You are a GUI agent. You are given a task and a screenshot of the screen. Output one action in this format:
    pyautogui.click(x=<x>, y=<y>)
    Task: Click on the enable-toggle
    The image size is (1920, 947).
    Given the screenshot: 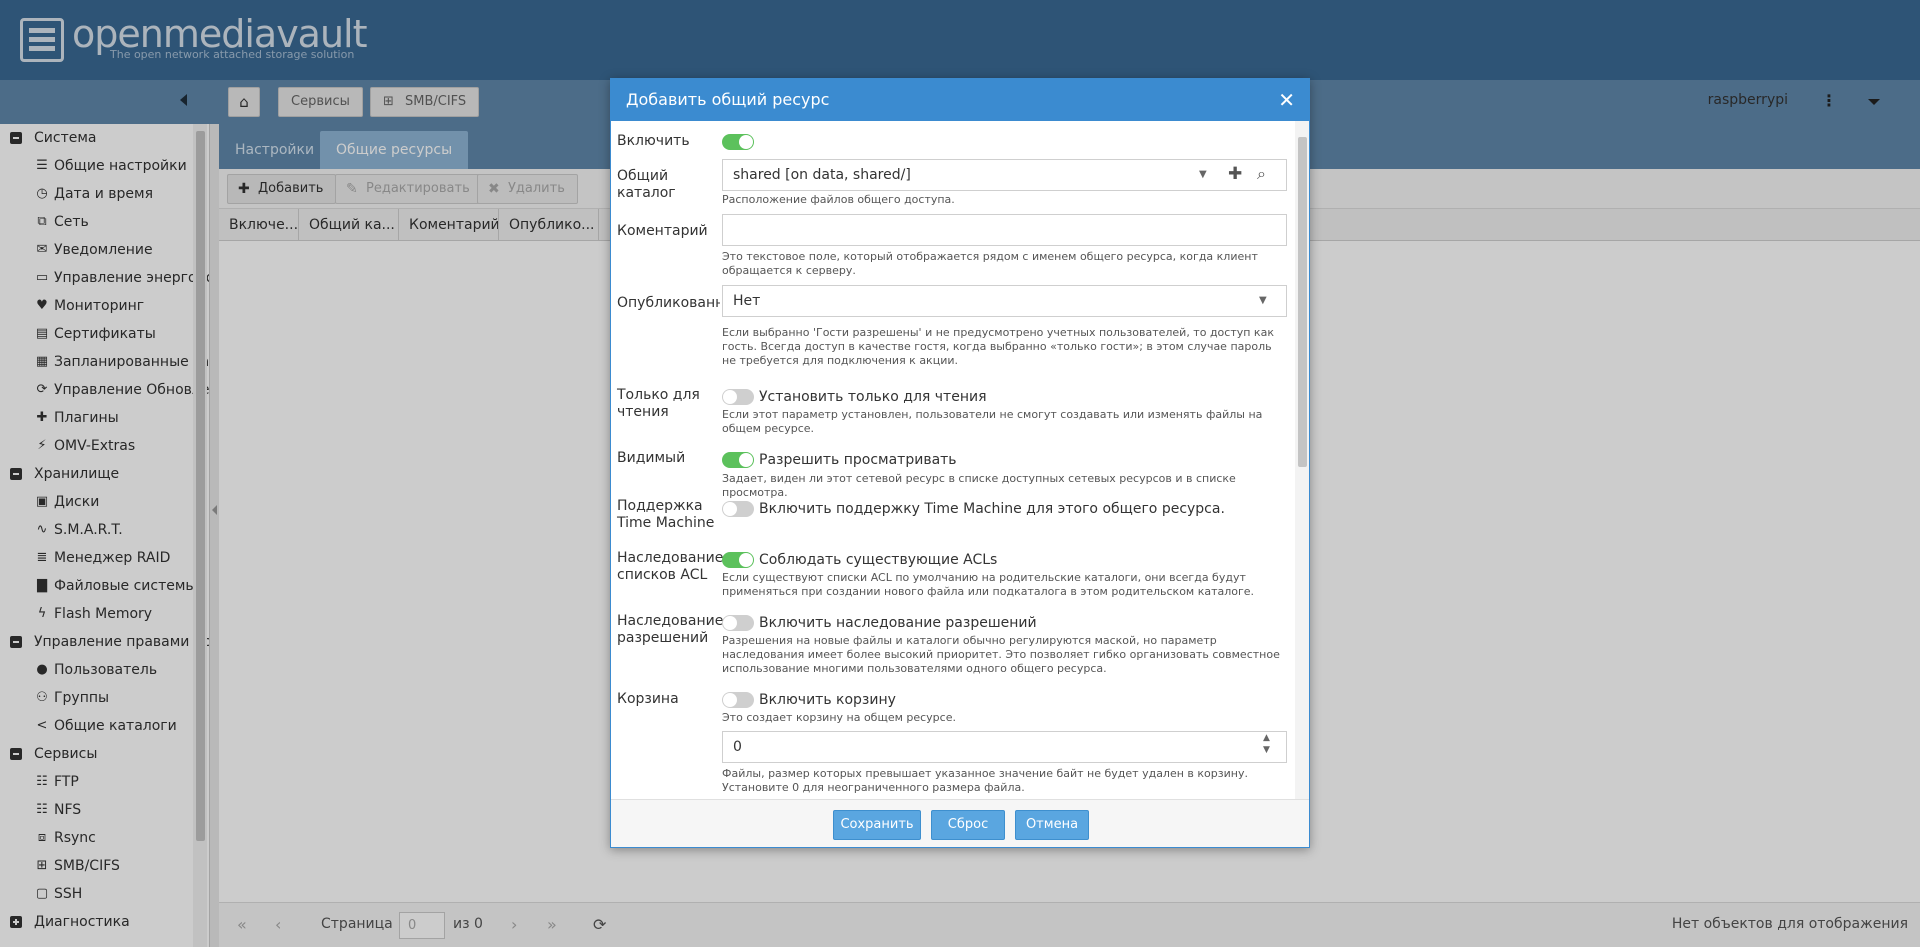 What is the action you would take?
    pyautogui.click(x=738, y=142)
    